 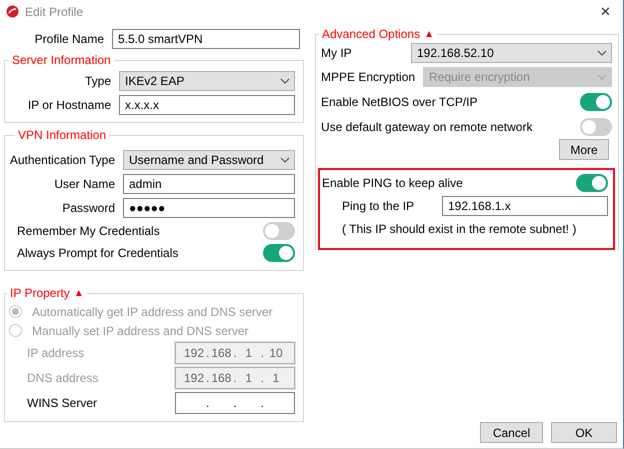 What do you see at coordinates (525, 206) in the screenshot?
I see `input-field: 192.168.1.x` at bounding box center [525, 206].